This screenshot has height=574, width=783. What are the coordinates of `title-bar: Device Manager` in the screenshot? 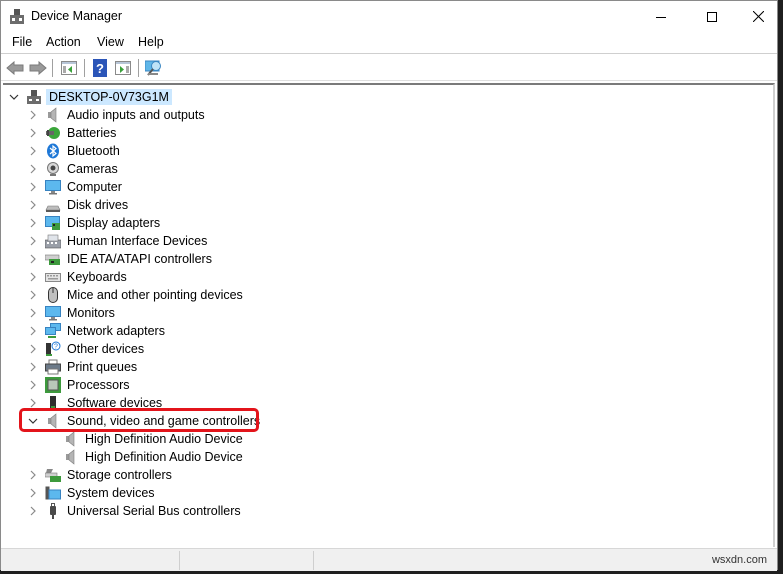 It's located at (389, 16).